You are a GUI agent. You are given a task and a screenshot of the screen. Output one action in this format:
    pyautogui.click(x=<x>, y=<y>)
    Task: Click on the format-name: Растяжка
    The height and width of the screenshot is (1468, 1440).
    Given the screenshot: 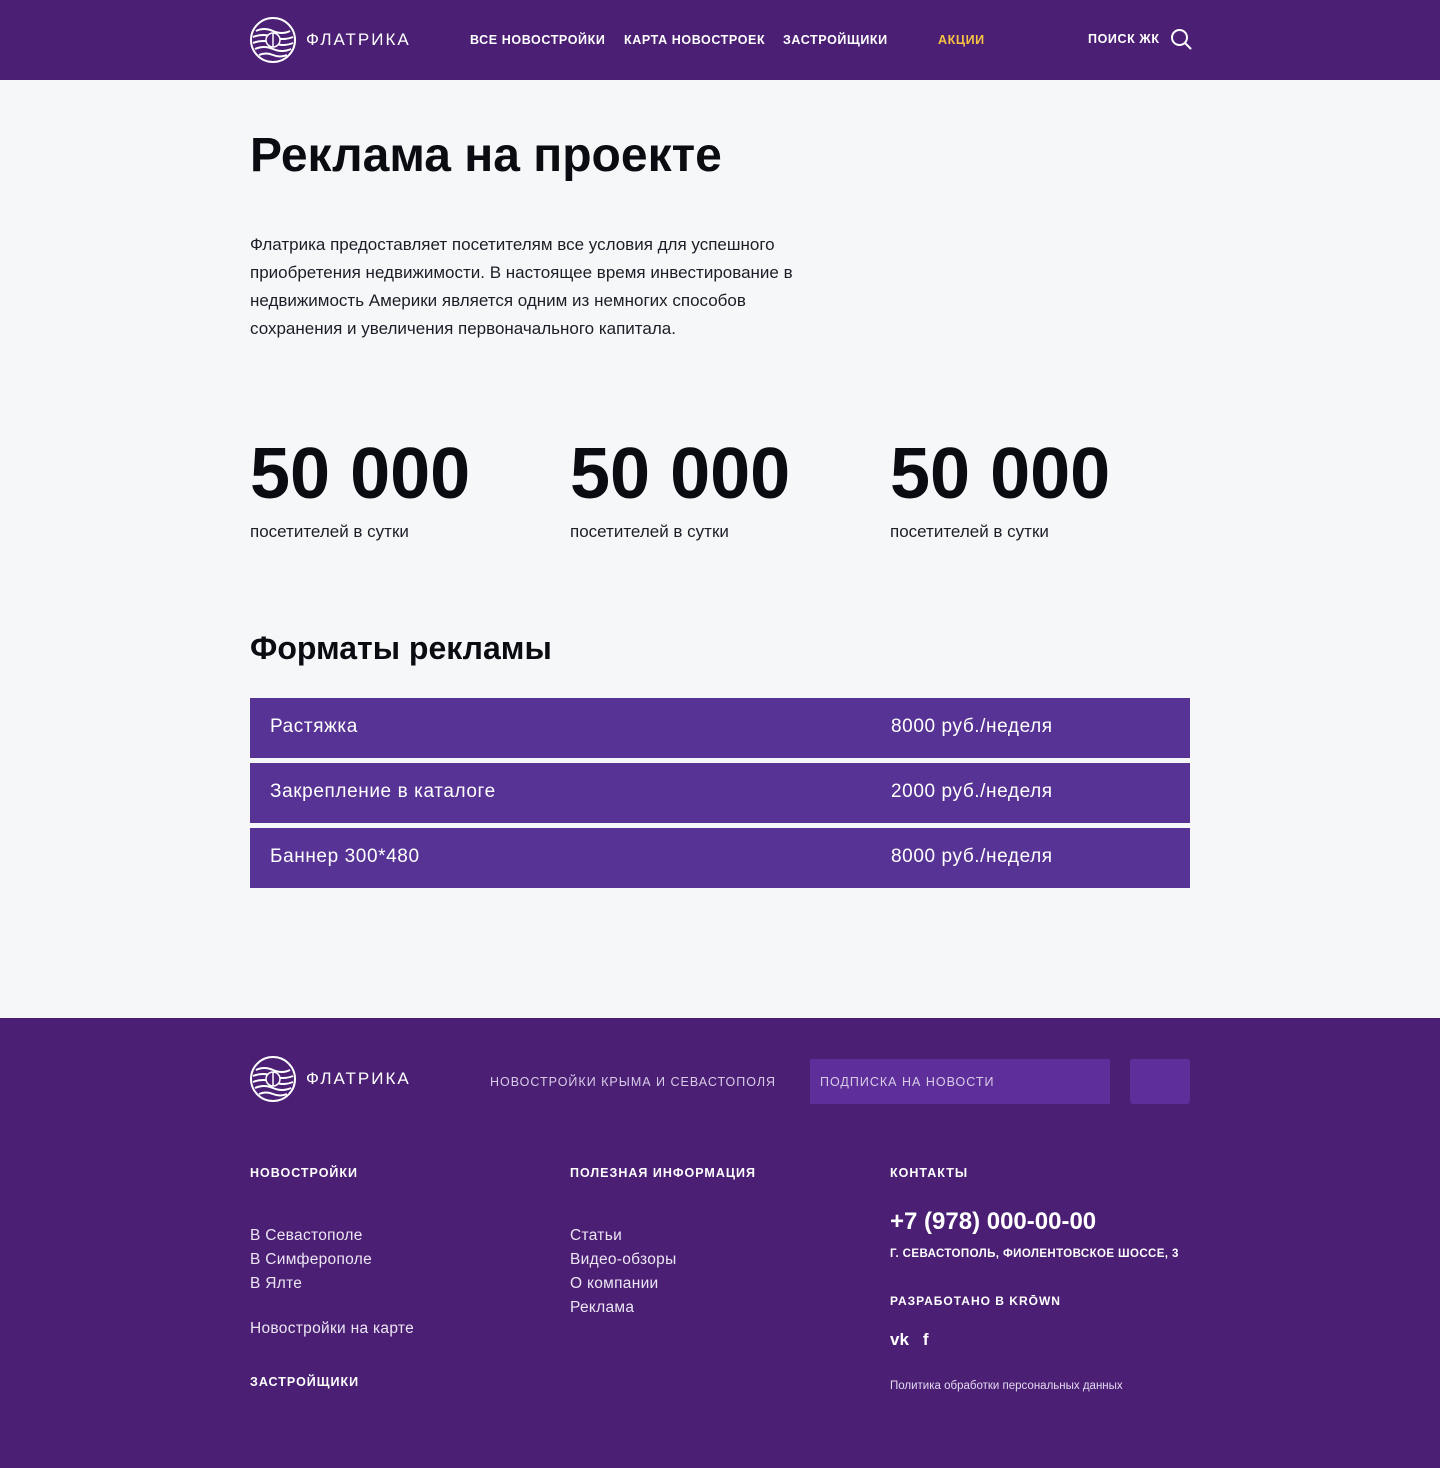 What is the action you would take?
    pyautogui.click(x=314, y=726)
    